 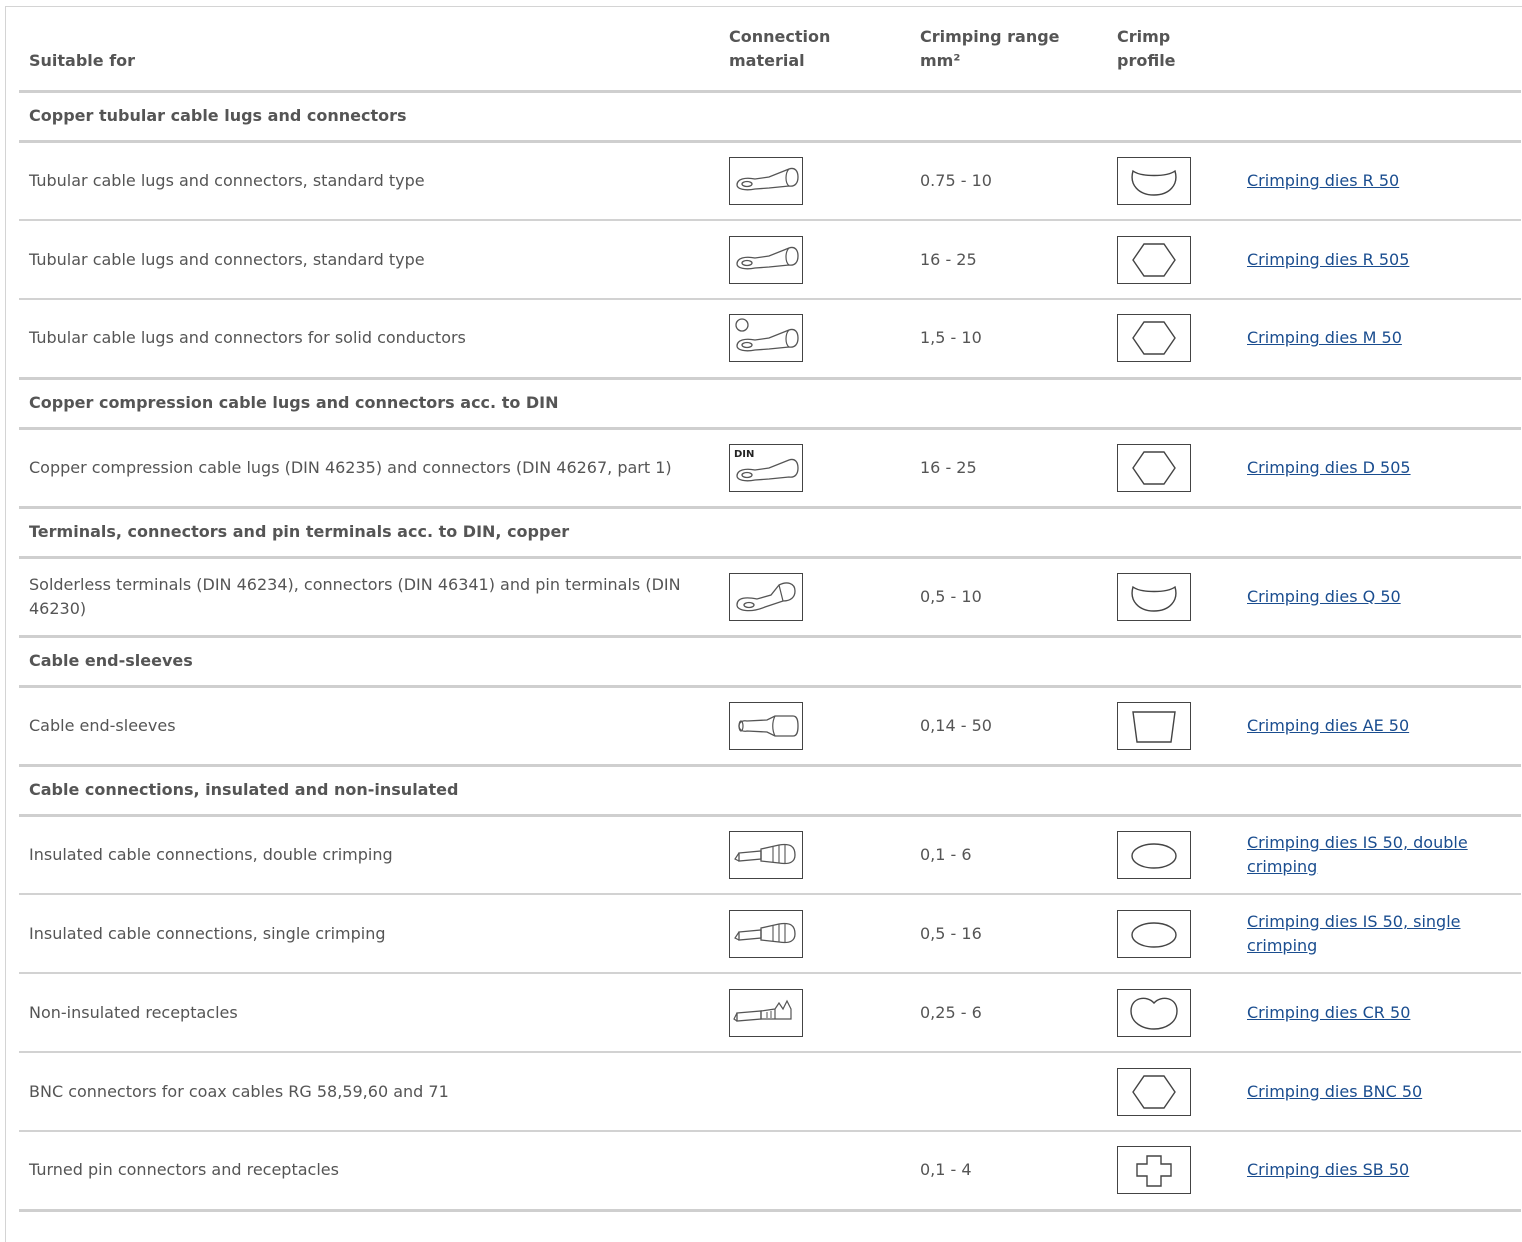 I want to click on dies-link-cell: Crimping dies Q 50, so click(x=1379, y=597).